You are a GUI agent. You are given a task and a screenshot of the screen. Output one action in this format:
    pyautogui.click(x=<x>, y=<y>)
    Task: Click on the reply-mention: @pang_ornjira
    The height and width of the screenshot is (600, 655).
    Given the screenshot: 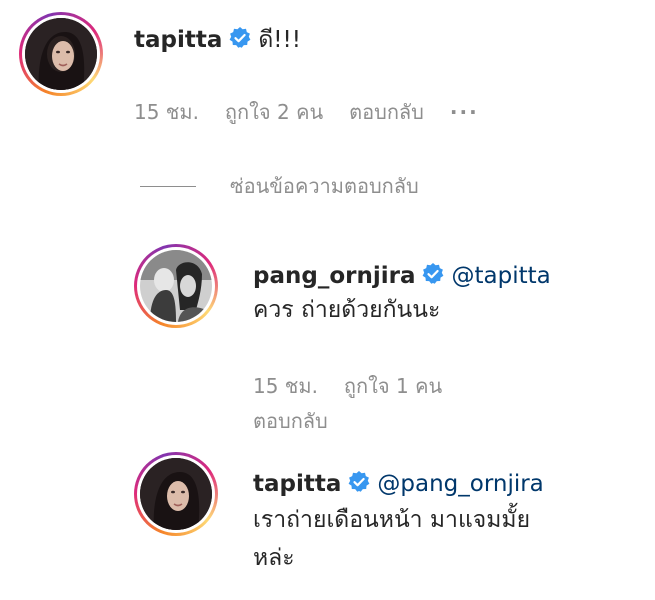 What is the action you would take?
    pyautogui.click(x=460, y=484)
    